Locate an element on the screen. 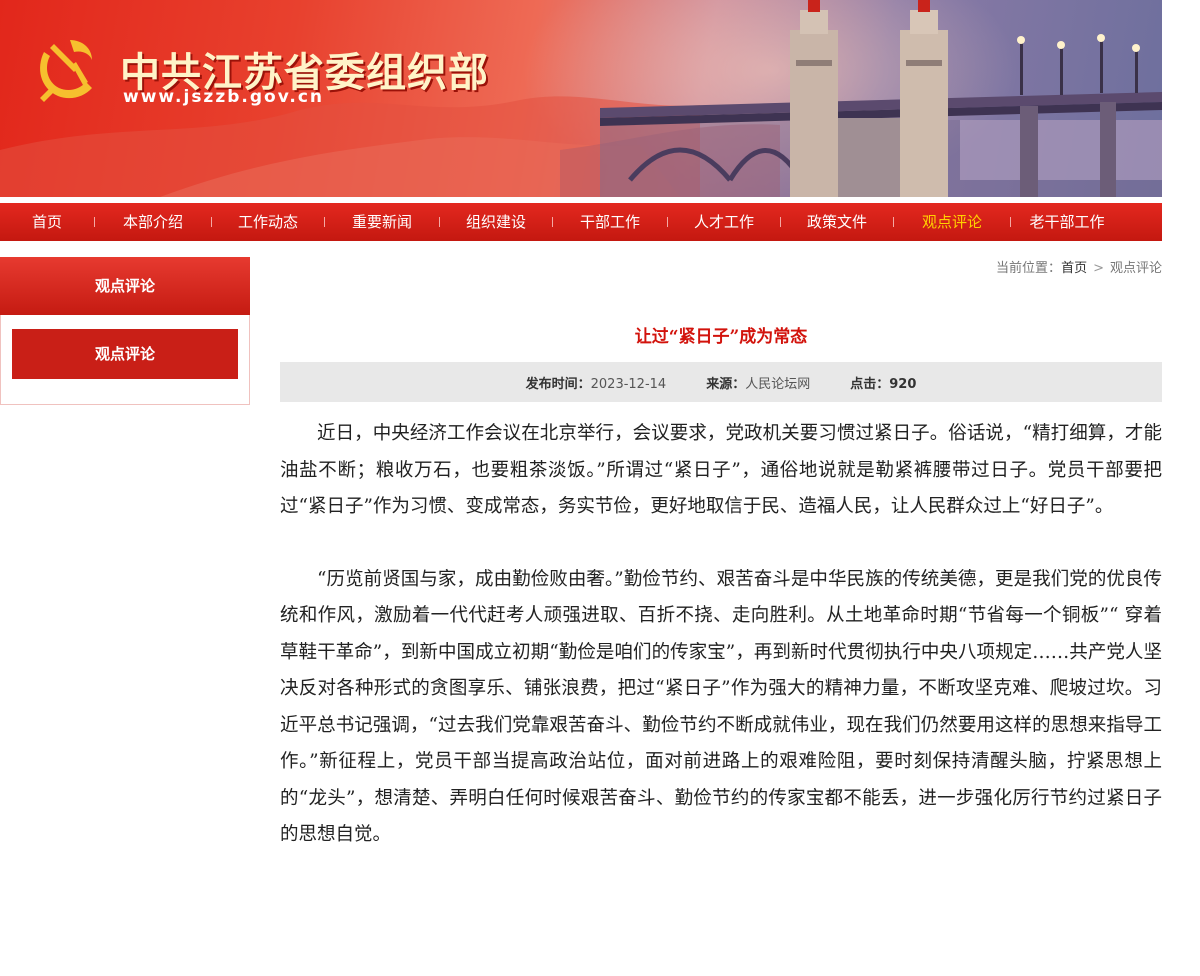 The image size is (1200, 976). nav-item-opinion: 观点评论 is located at coordinates (952, 222).